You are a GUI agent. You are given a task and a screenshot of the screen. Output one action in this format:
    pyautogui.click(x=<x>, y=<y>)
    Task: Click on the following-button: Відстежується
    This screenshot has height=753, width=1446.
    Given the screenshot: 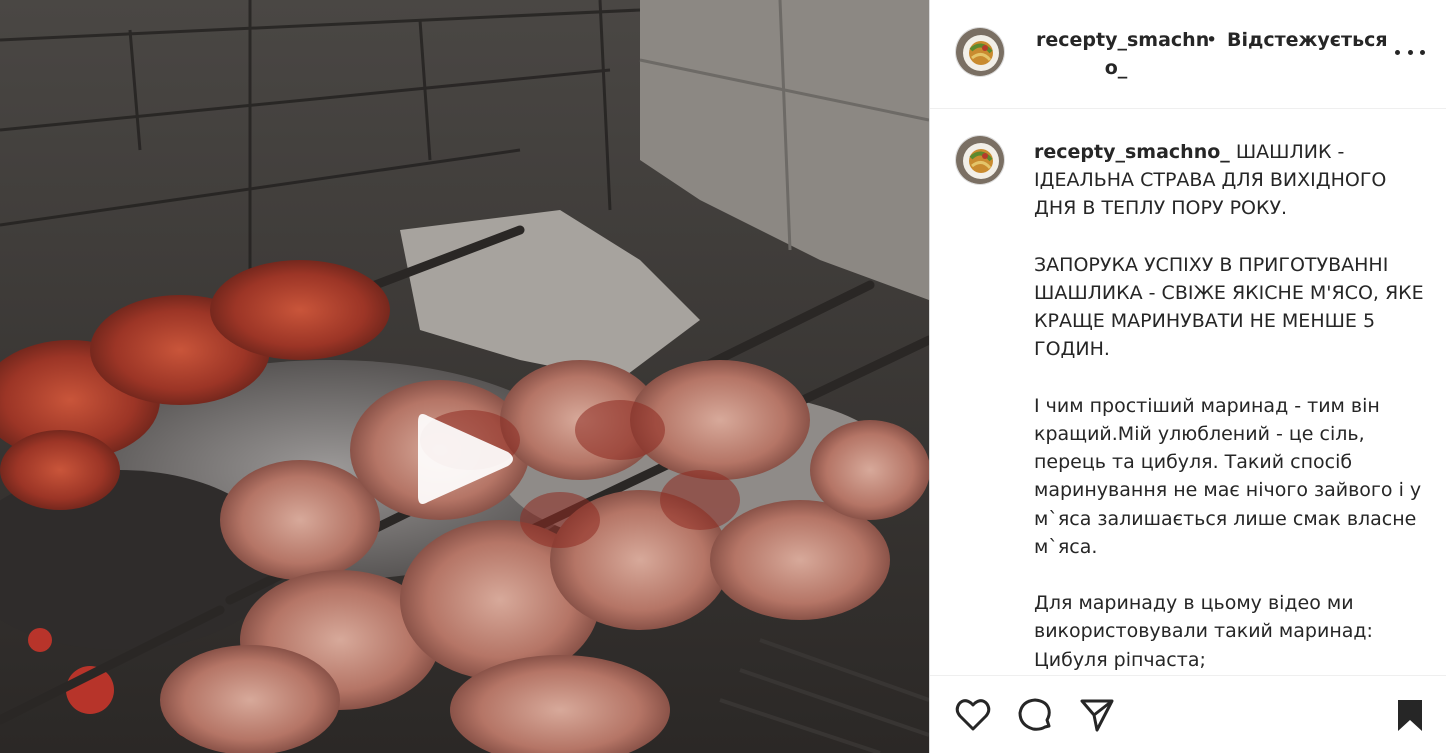 What is the action you would take?
    pyautogui.click(x=1307, y=40)
    